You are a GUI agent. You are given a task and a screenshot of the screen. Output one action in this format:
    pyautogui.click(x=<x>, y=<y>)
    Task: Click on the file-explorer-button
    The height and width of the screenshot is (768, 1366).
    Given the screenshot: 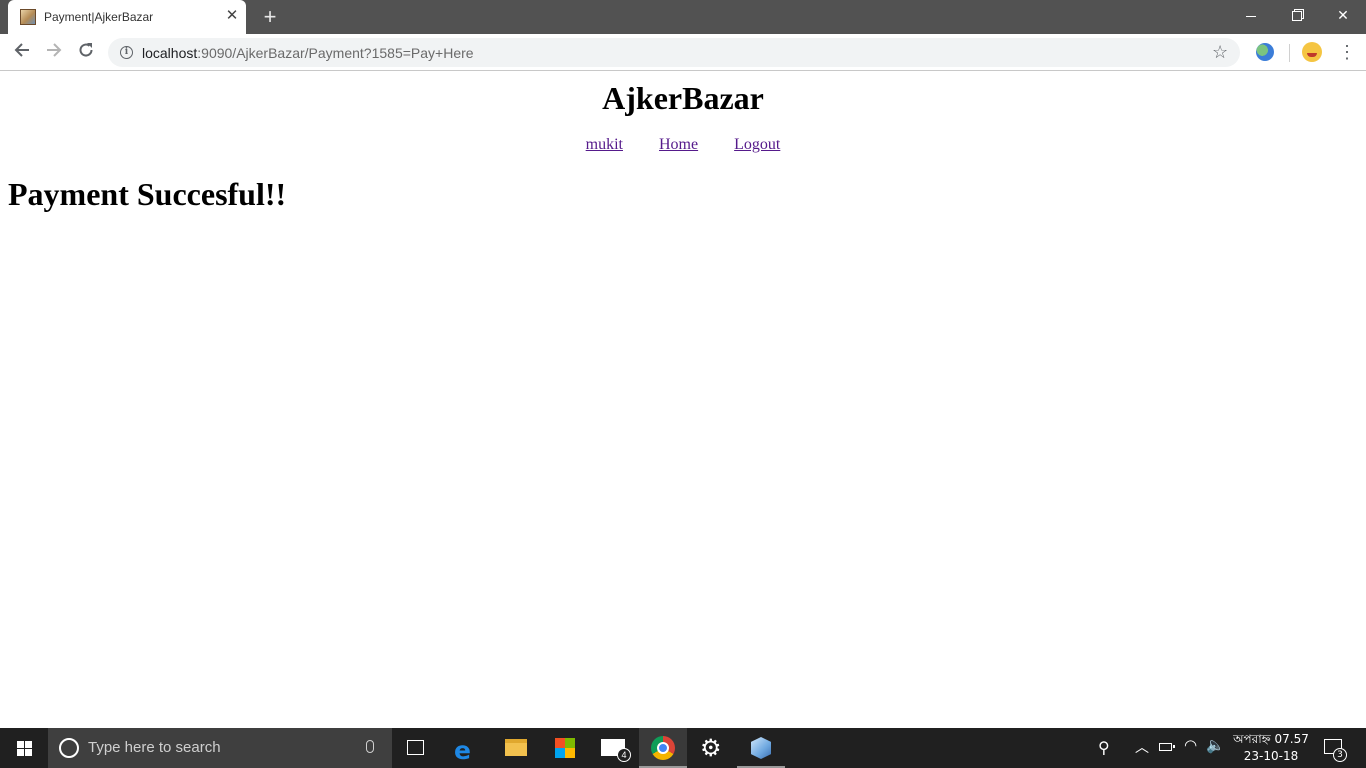 What is the action you would take?
    pyautogui.click(x=516, y=748)
    